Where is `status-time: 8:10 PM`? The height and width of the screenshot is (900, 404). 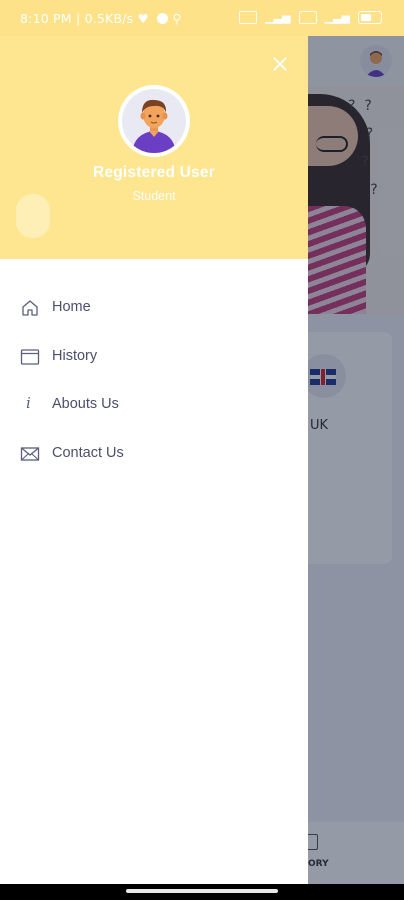 status-time: 8:10 PM is located at coordinates (46, 18).